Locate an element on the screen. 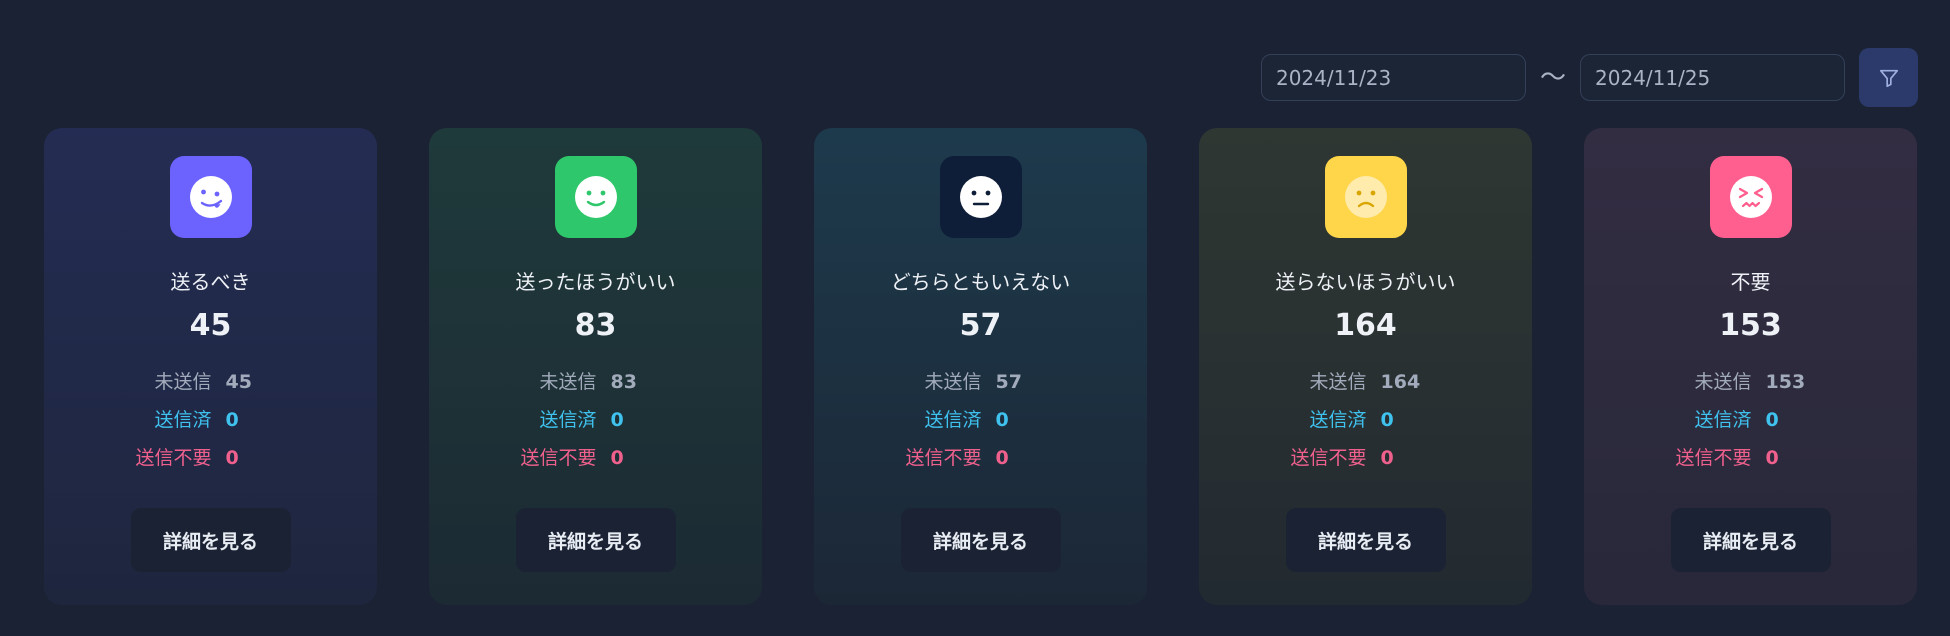  smile-face-icon is located at coordinates (595, 197).